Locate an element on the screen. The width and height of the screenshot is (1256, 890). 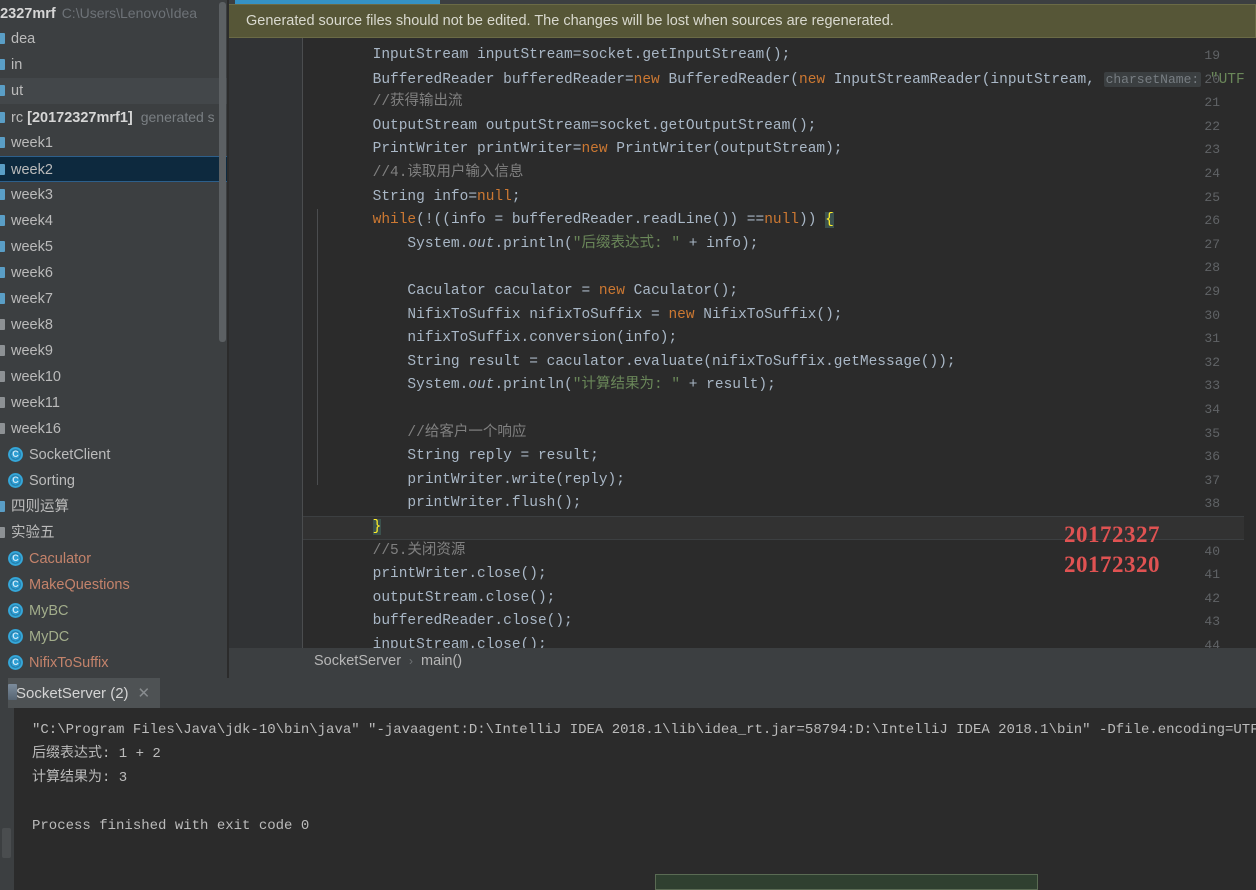
tree-item-week5: week5 is located at coordinates (114, 247).